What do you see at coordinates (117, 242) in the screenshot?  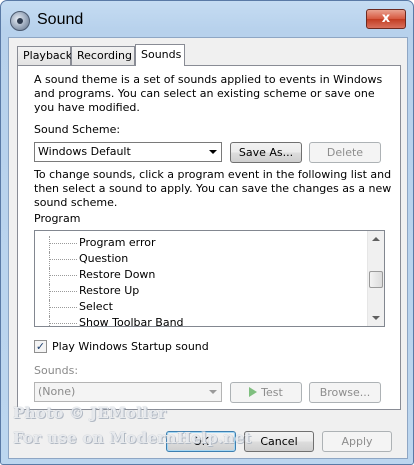 I see `list-item-label: Program error` at bounding box center [117, 242].